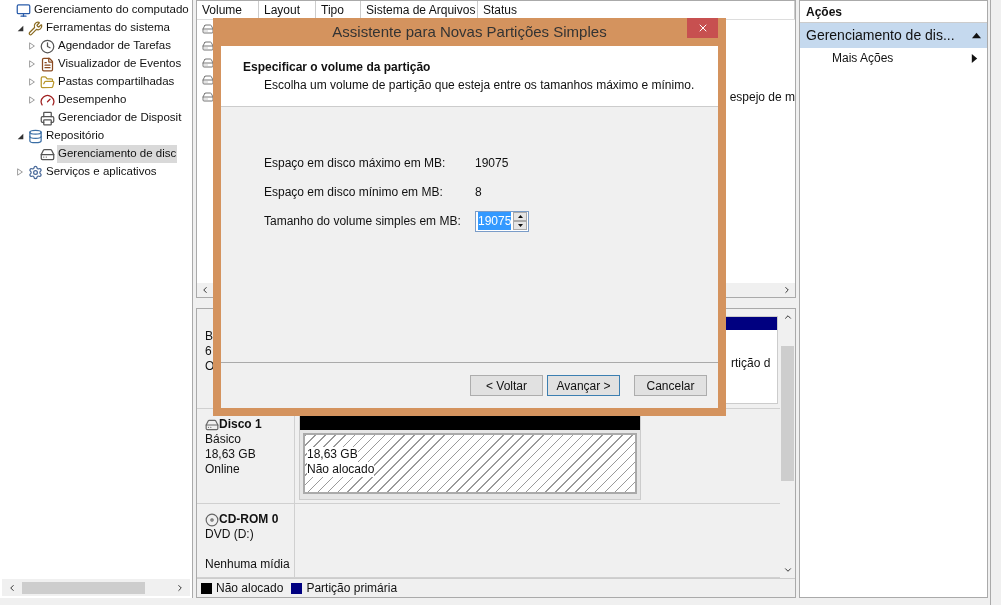 The image size is (1001, 605). I want to click on spin-up-icon, so click(520, 216).